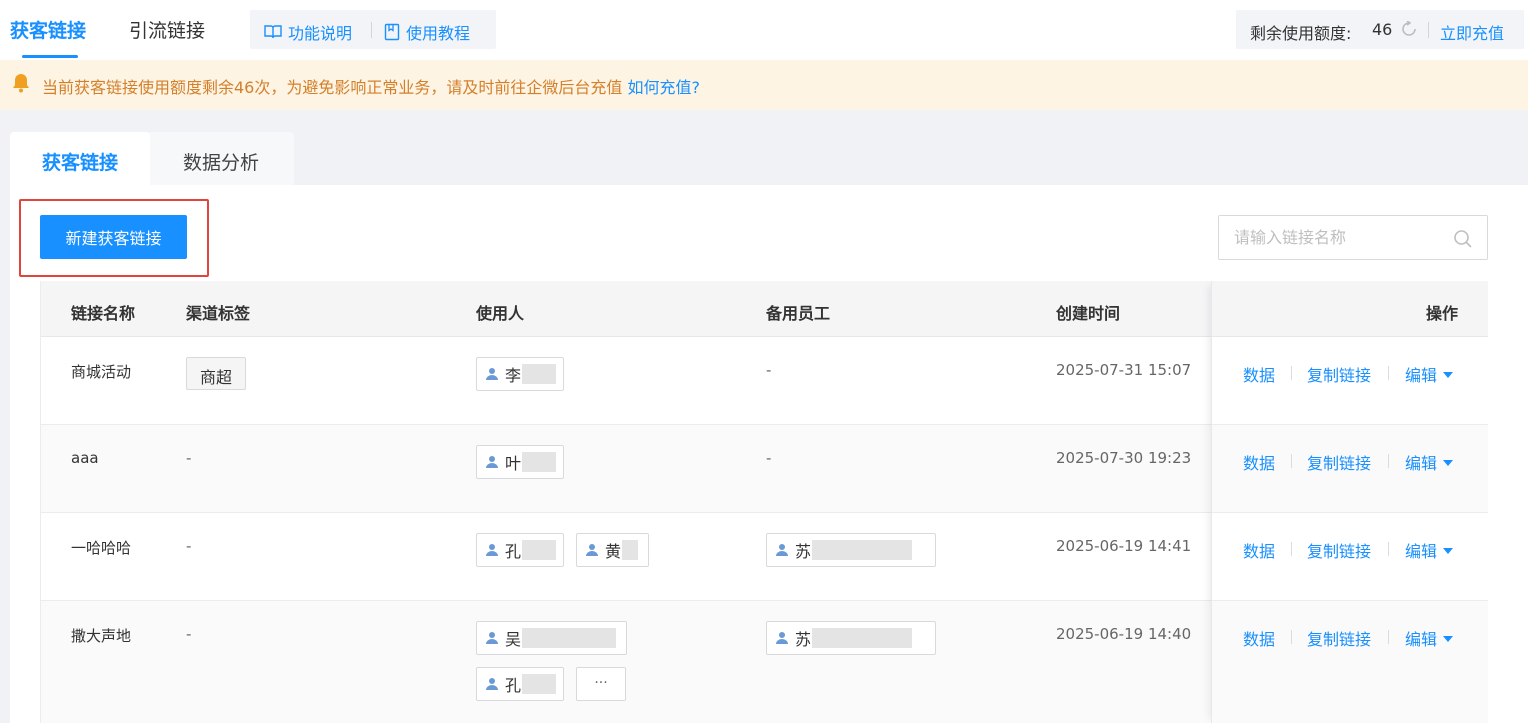 Image resolution: width=1528 pixels, height=723 pixels. I want to click on user-name: 叶, so click(513, 463).